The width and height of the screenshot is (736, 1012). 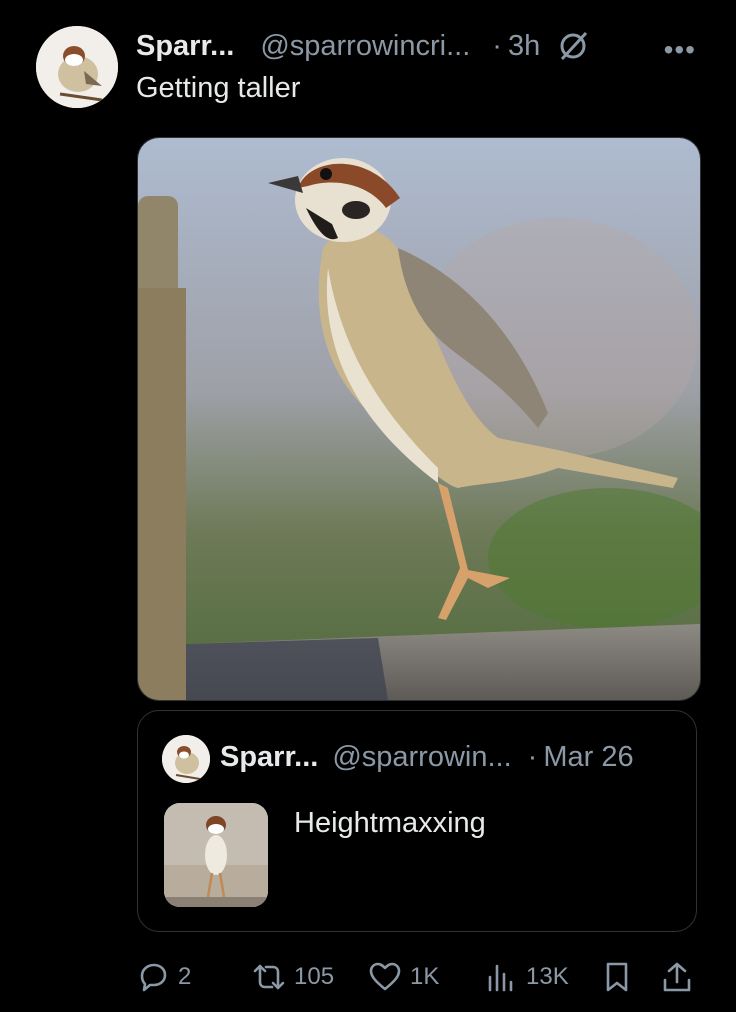 I want to click on reply-button: 2, so click(x=163, y=977).